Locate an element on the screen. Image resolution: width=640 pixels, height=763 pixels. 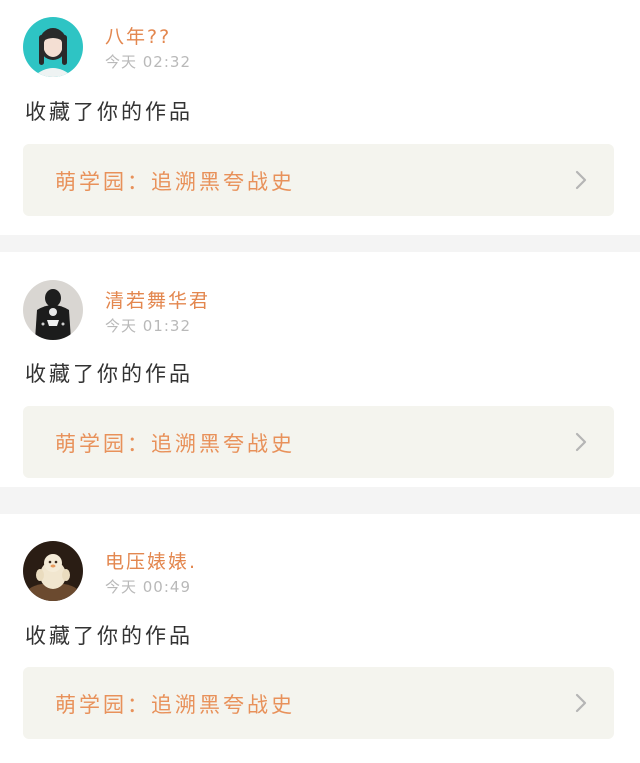
timestamp: 今天 01:32 is located at coordinates (148, 326).